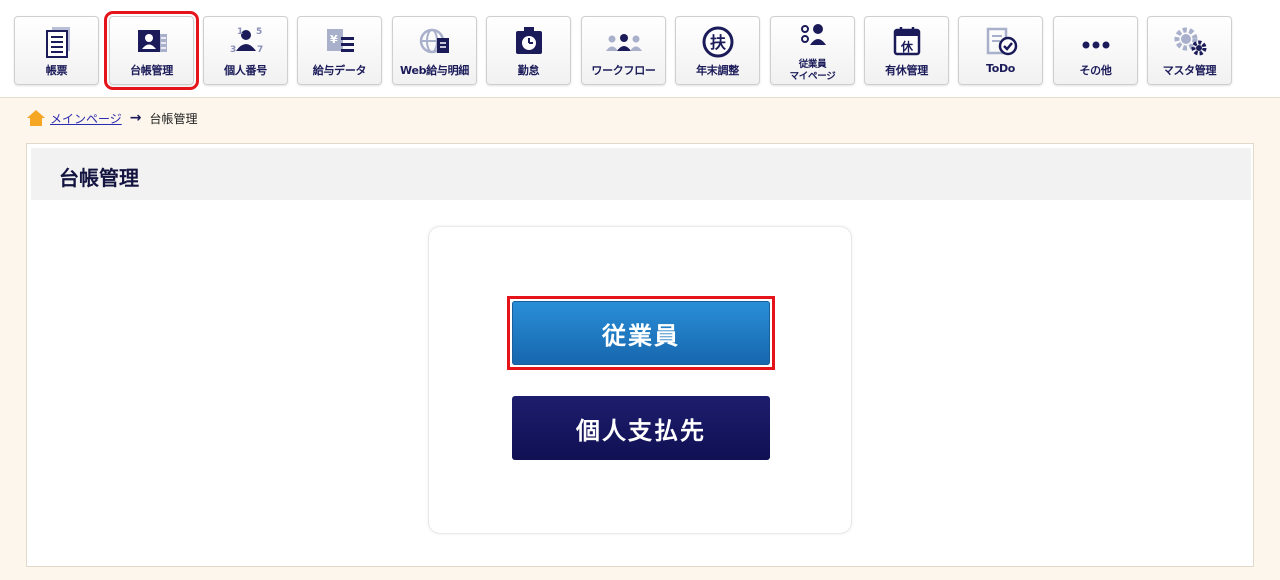 The width and height of the screenshot is (1280, 580). Describe the element at coordinates (245, 70) in the screenshot. I see `tool-label: 個人番号` at that location.